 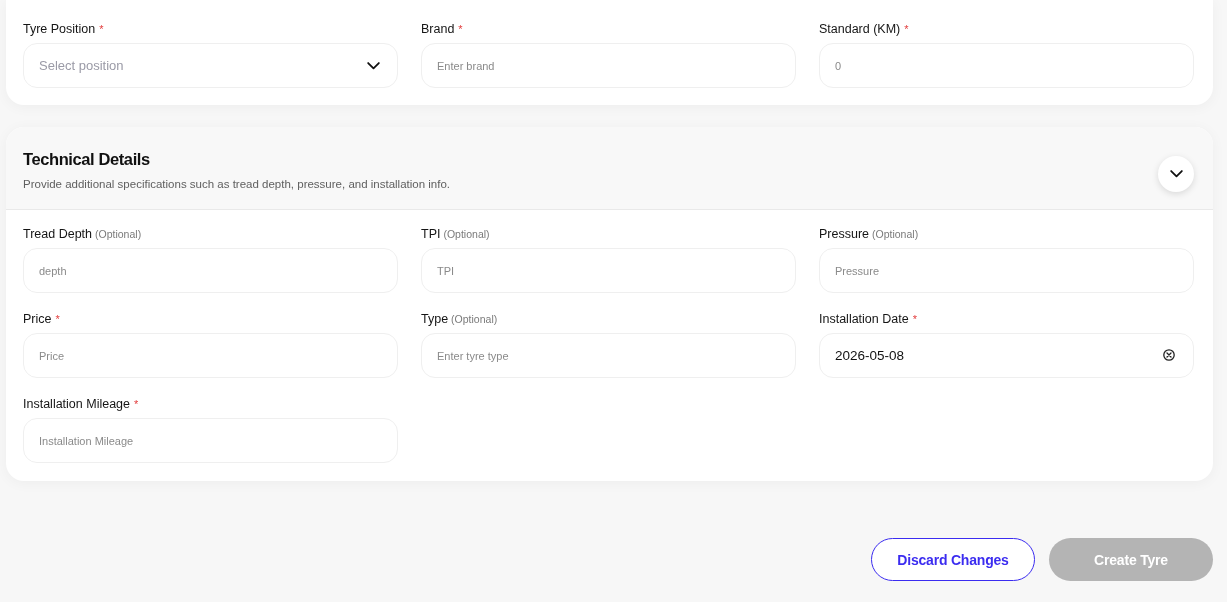 What do you see at coordinates (87, 159) in the screenshot?
I see `section-title: Technical Details` at bounding box center [87, 159].